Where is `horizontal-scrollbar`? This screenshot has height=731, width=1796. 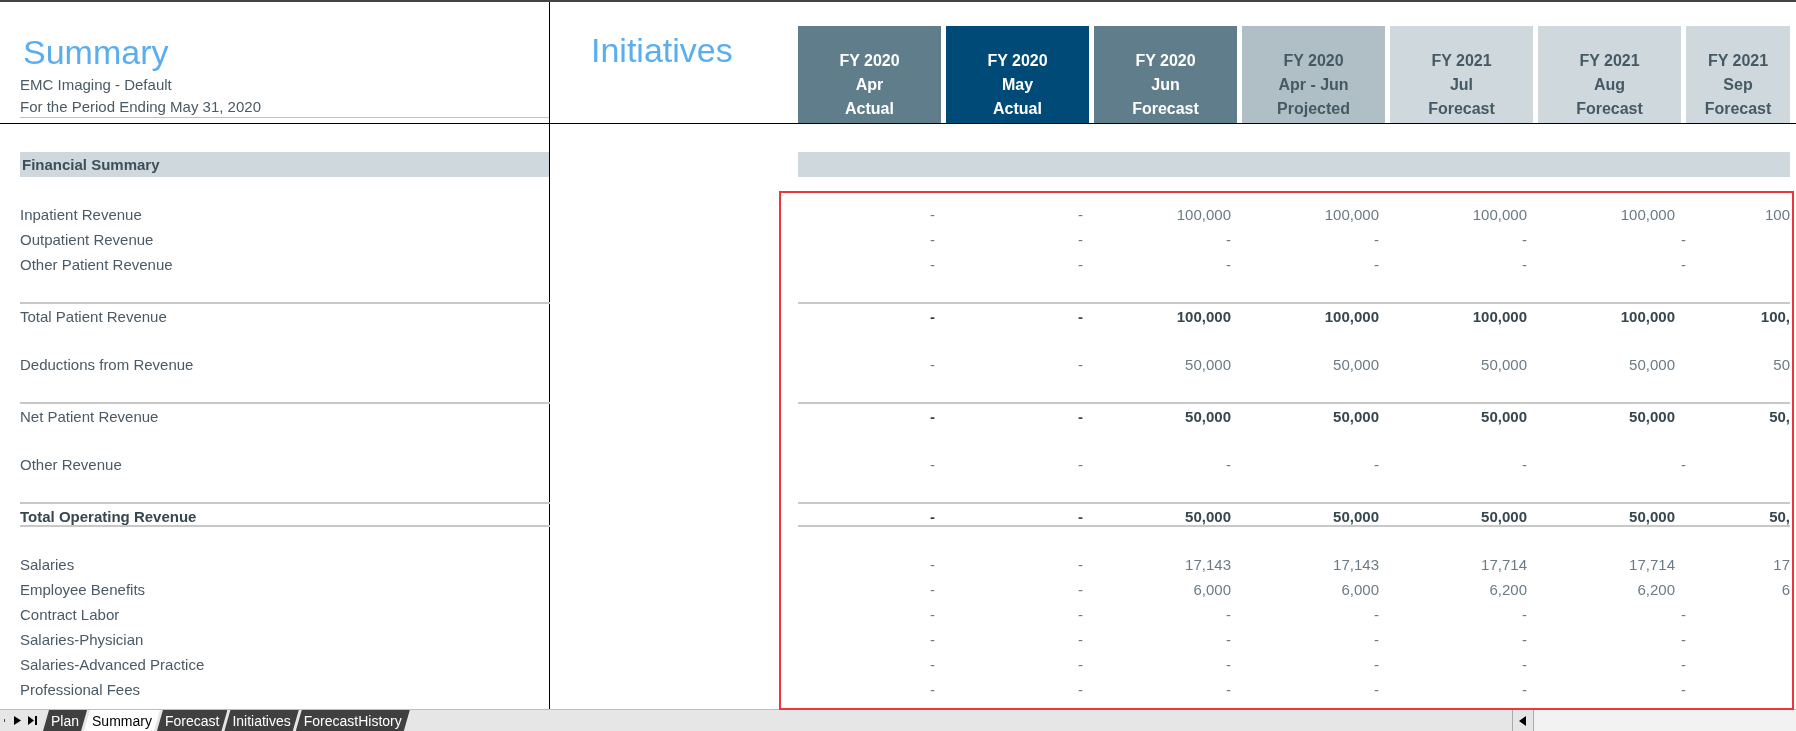 horizontal-scrollbar is located at coordinates (1654, 720).